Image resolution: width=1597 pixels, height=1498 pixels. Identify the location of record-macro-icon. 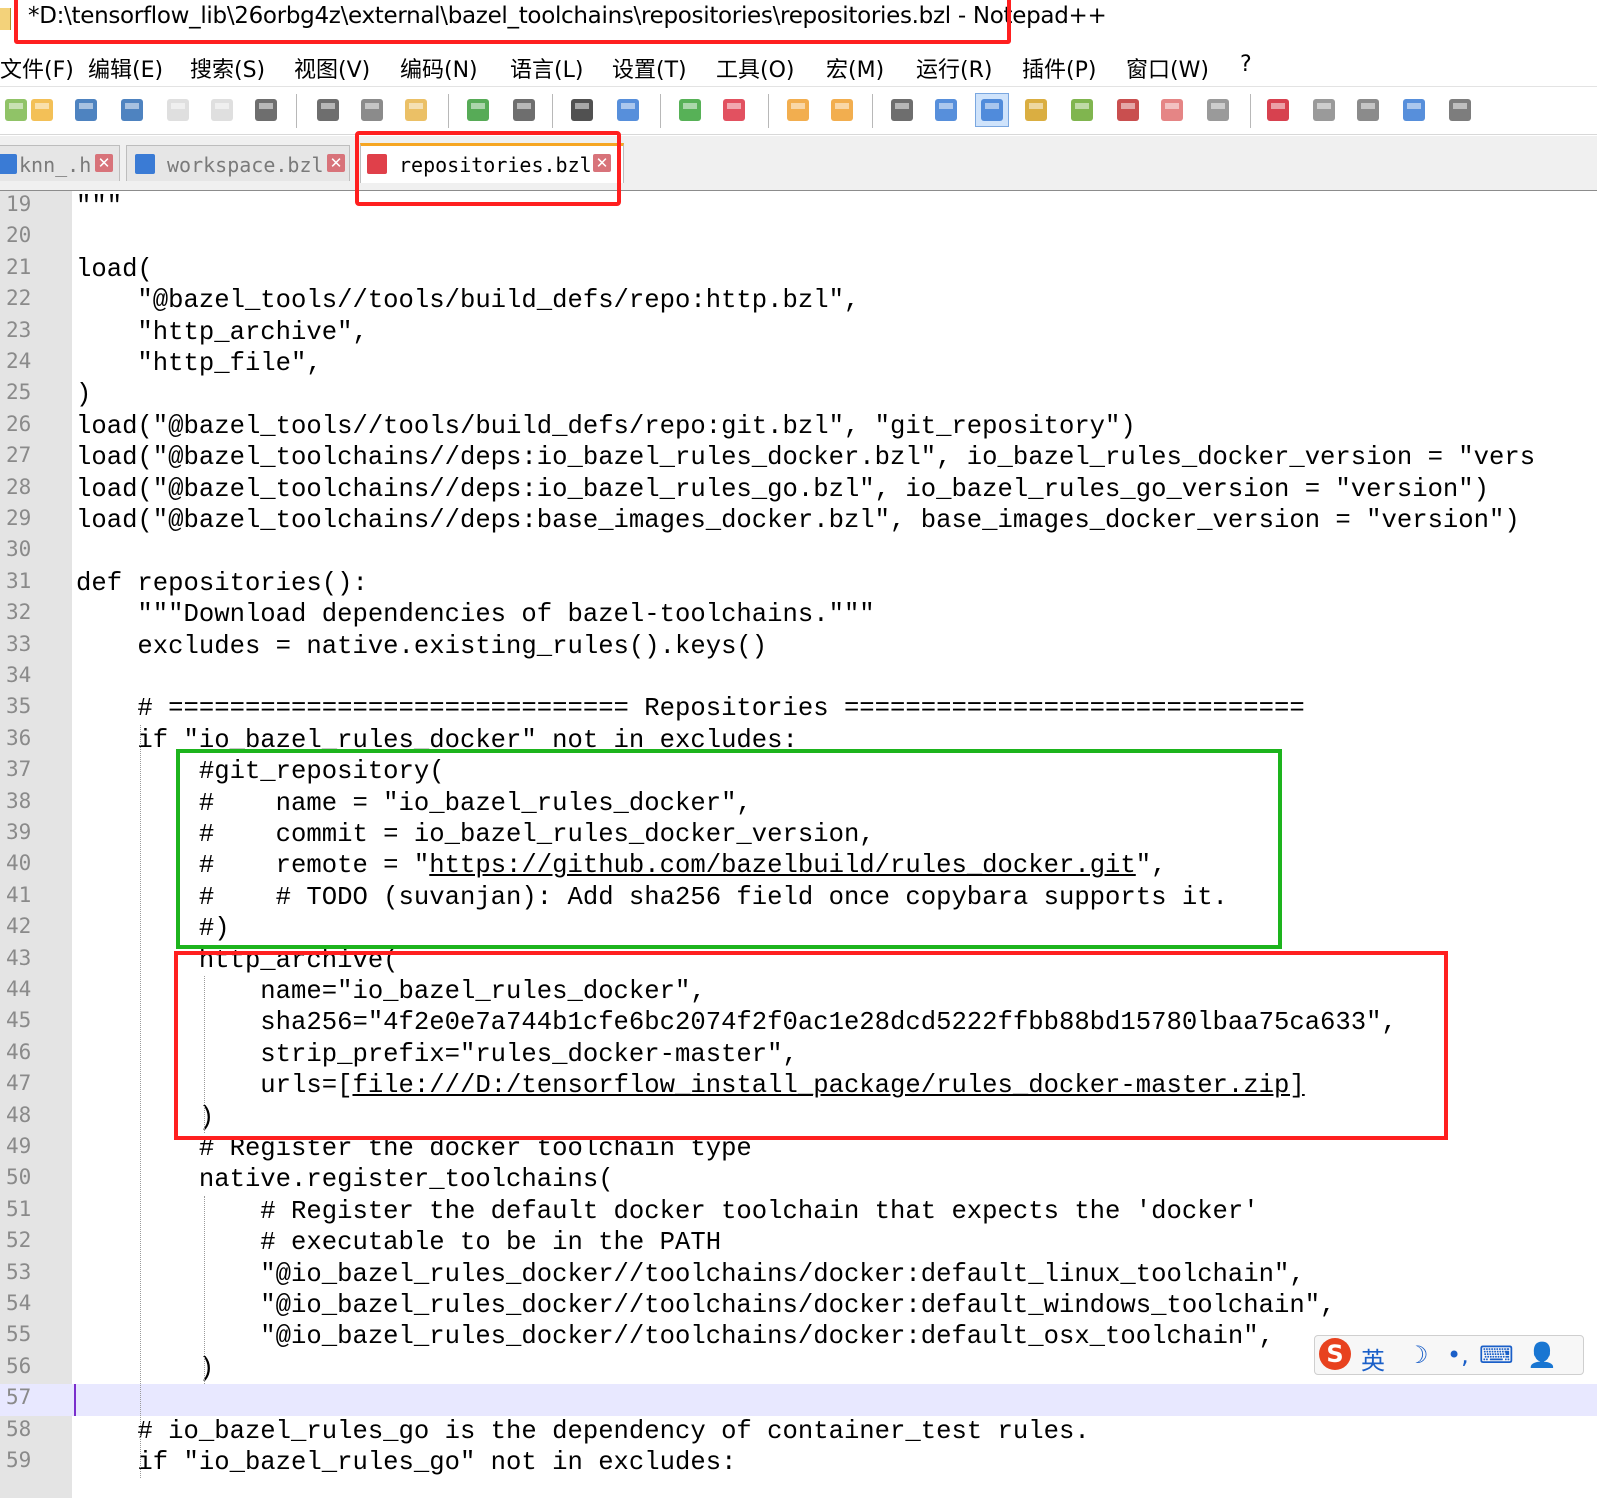
(1278, 110).